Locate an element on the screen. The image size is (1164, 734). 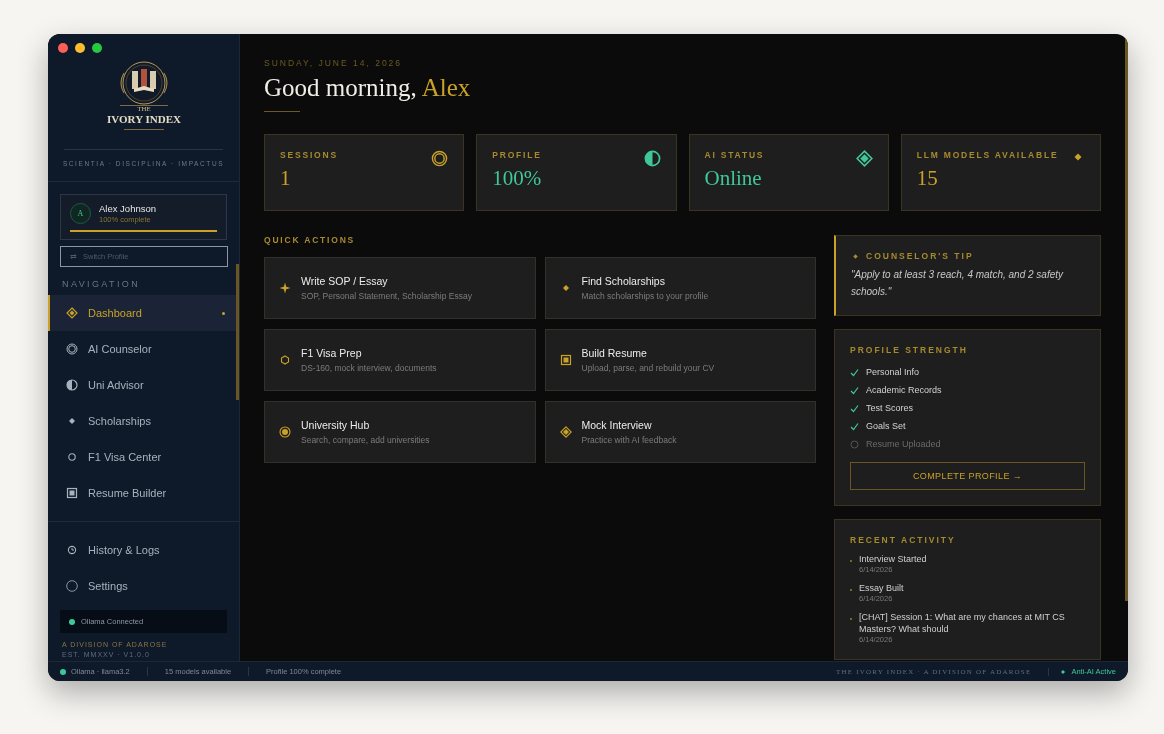
action-title: Build Resume is located at coordinates (614, 353).